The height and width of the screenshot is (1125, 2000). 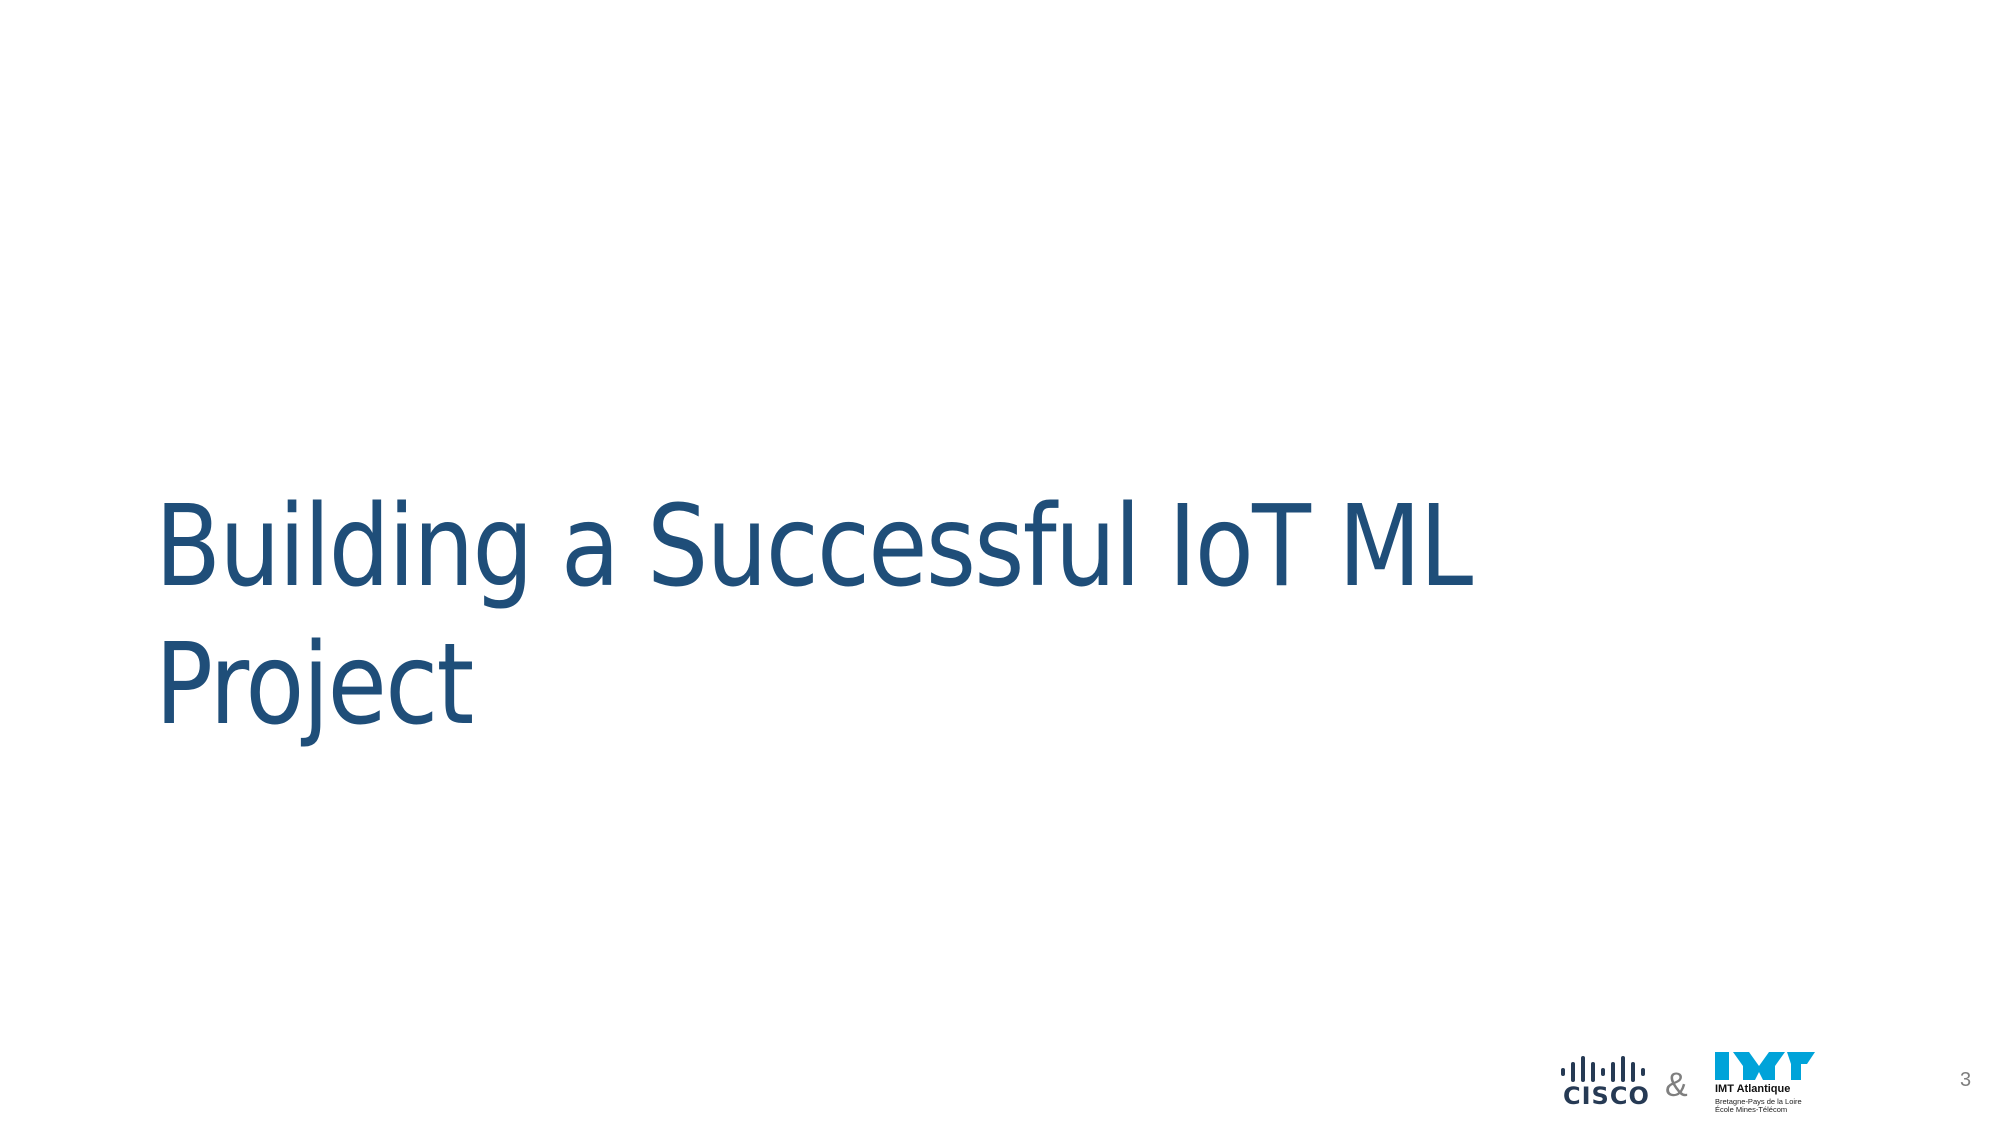 What do you see at coordinates (1765, 1066) in the screenshot?
I see `imt-mark-icon` at bounding box center [1765, 1066].